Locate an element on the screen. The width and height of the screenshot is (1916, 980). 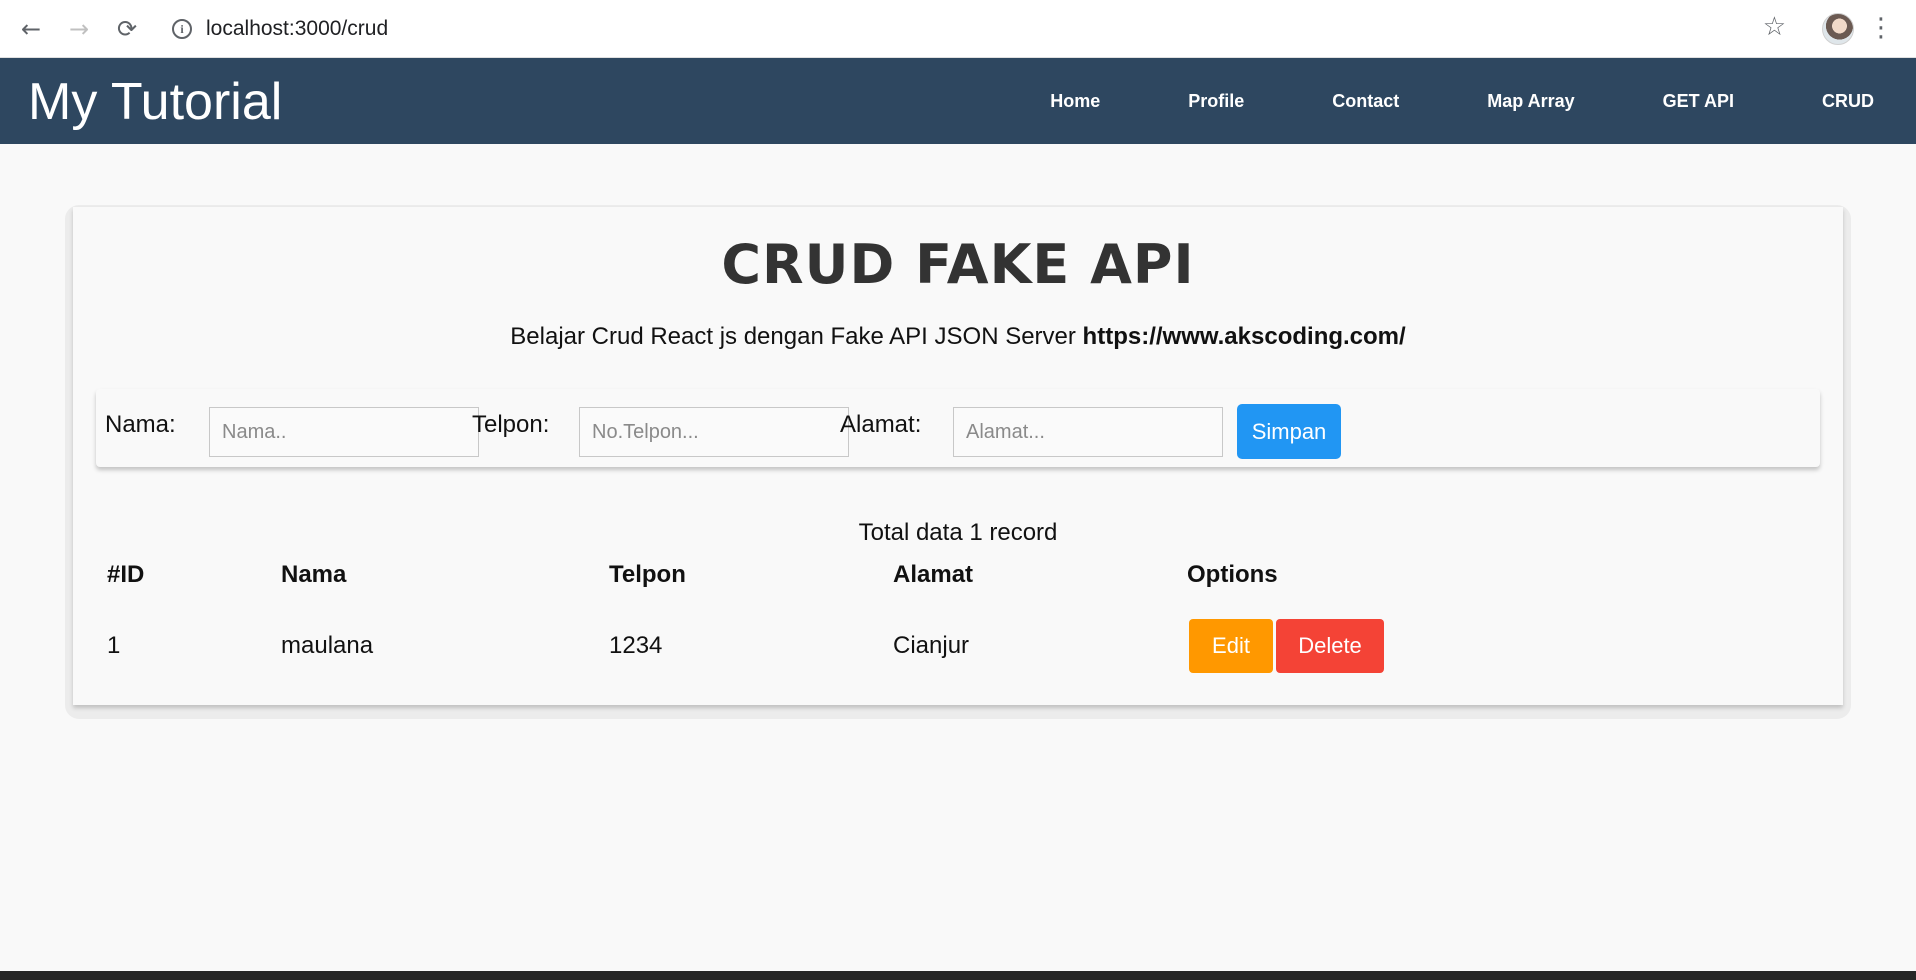
delete-button: Delete is located at coordinates (1330, 646).